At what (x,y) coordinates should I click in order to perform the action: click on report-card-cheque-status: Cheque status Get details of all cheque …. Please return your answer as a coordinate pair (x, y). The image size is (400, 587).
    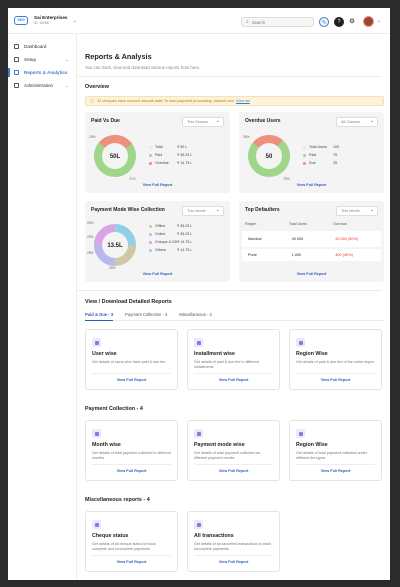
    Looking at the image, I should click on (131, 541).